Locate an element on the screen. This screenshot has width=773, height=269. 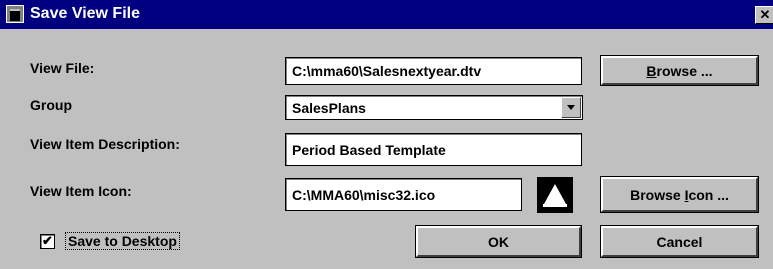
bell-icon is located at coordinates (555, 195).